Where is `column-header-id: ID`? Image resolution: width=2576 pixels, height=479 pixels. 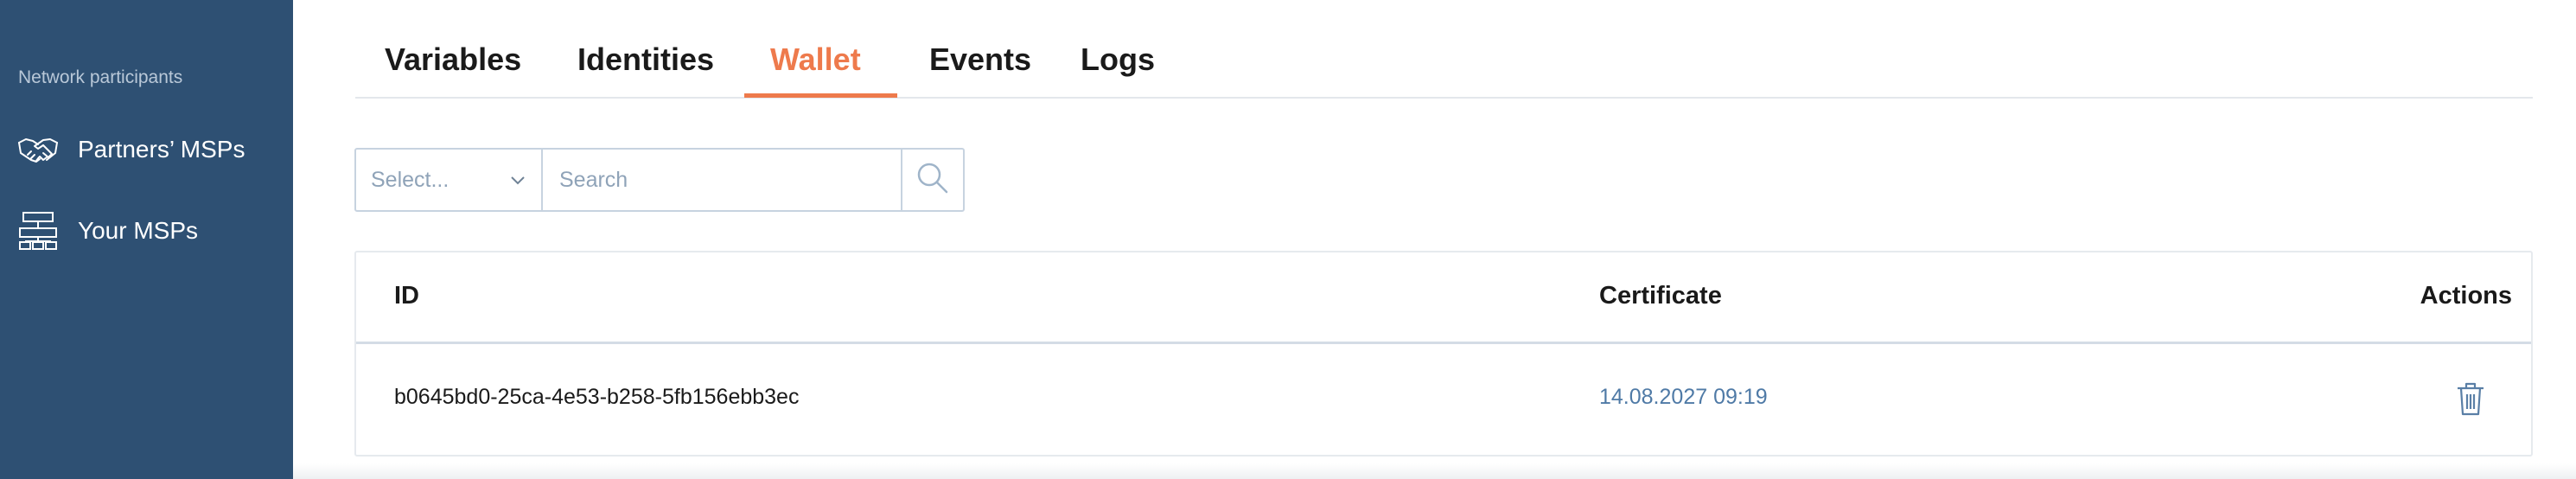 column-header-id: ID is located at coordinates (406, 296).